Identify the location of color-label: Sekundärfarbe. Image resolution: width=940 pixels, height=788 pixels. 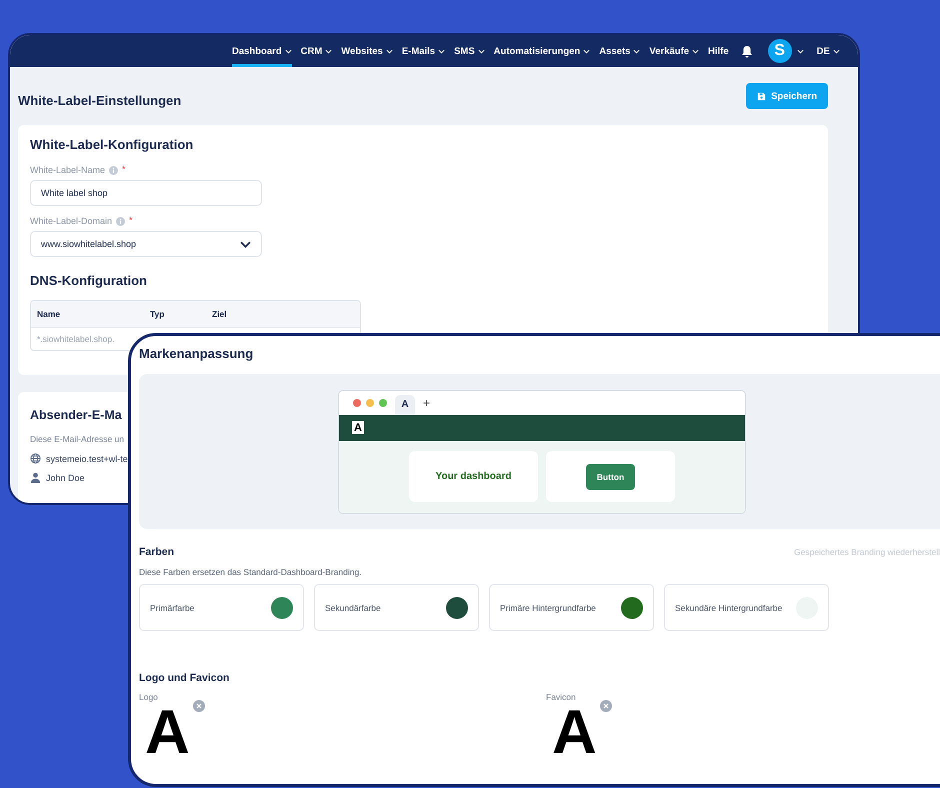
(353, 607).